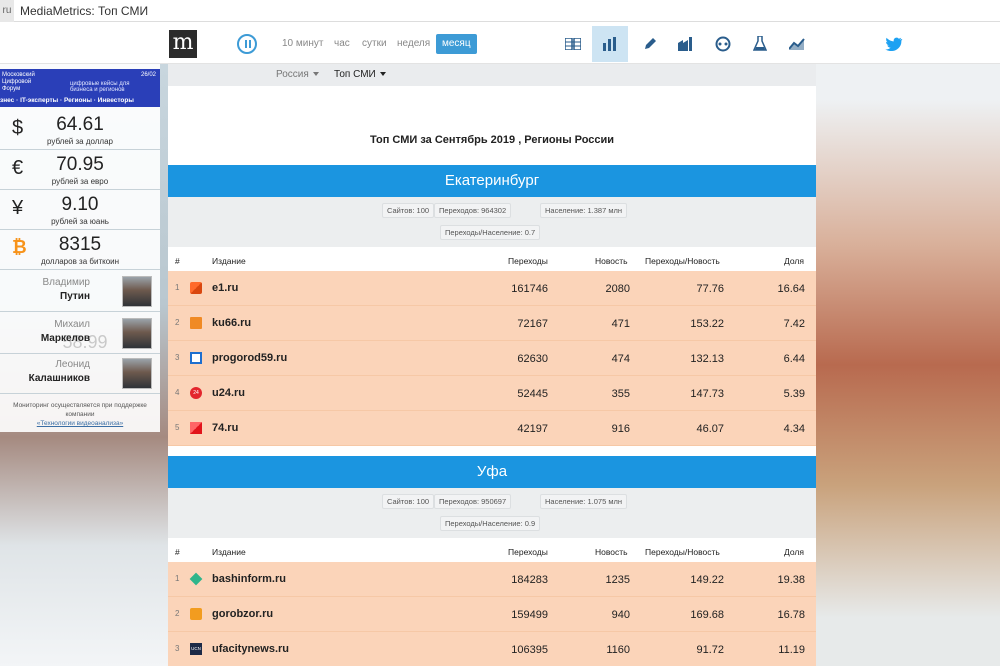 This screenshot has width=1000, height=666. I want to click on site-name-link: gorobzor.ru, so click(242, 614).